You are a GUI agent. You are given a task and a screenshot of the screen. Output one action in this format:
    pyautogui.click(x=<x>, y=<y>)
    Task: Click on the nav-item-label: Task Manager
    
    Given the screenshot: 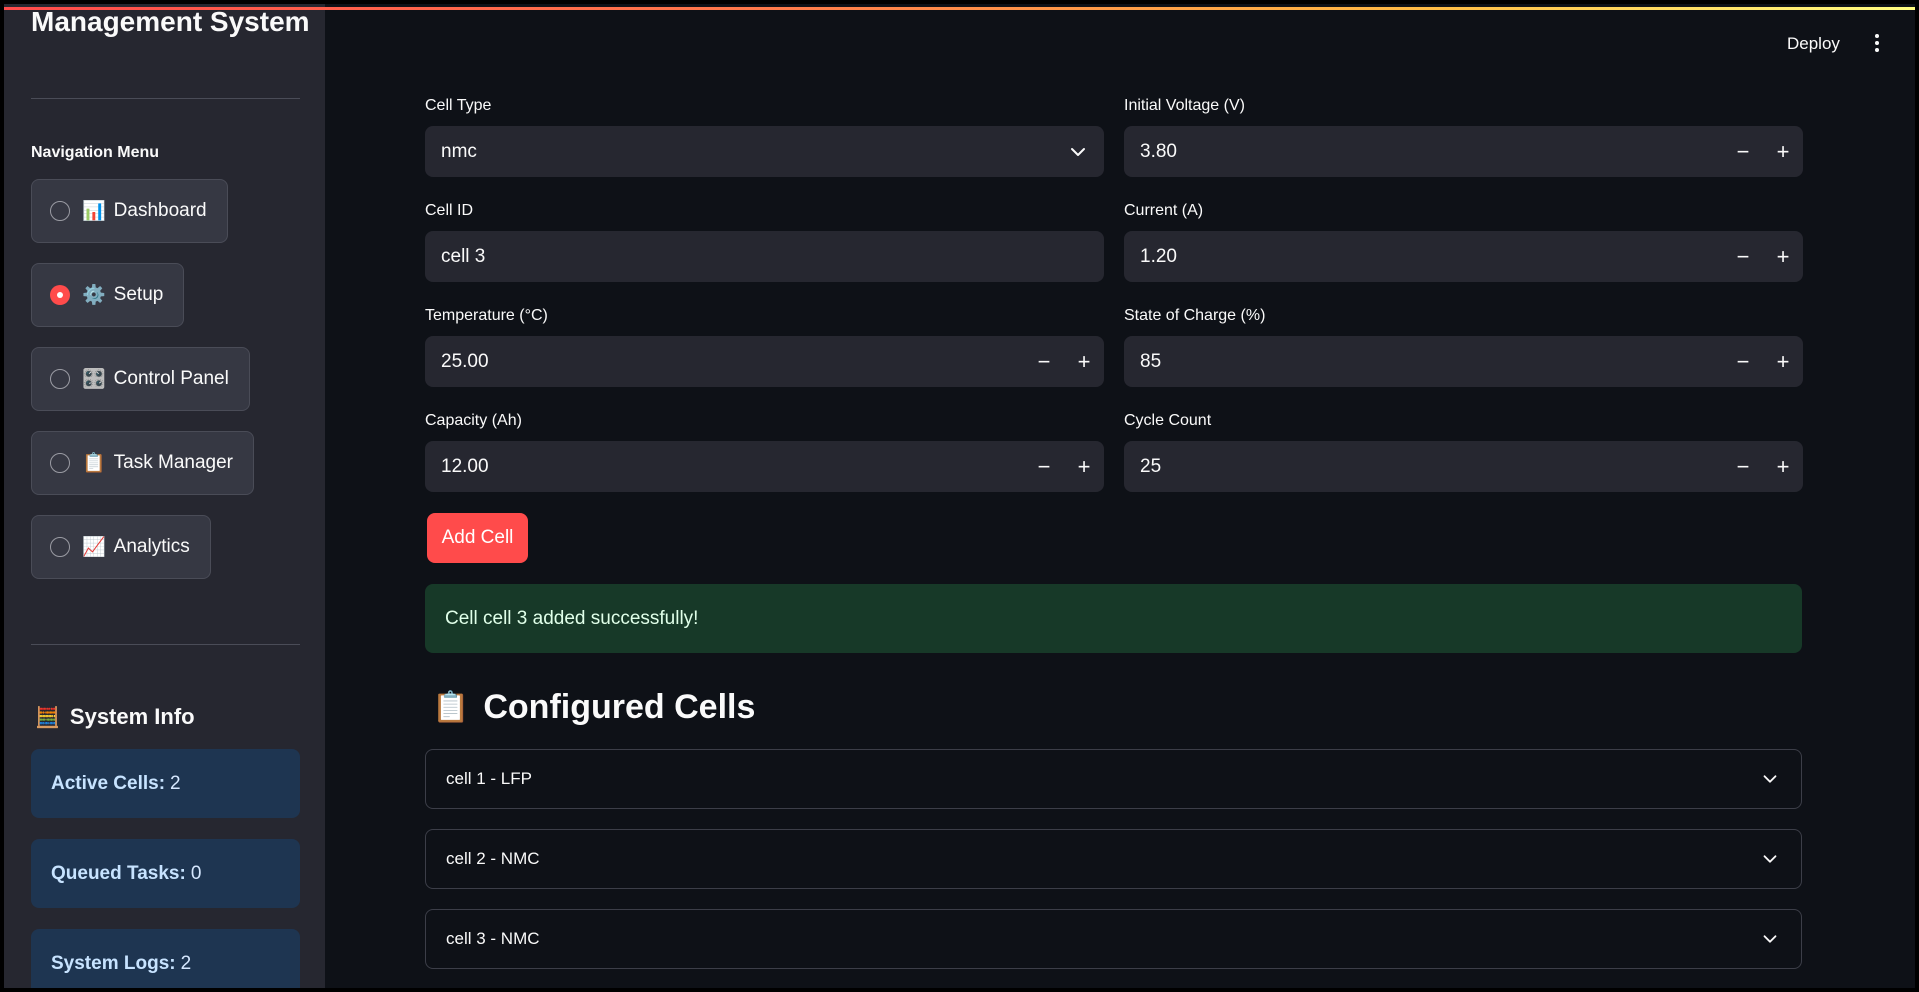 What is the action you would take?
    pyautogui.click(x=173, y=462)
    